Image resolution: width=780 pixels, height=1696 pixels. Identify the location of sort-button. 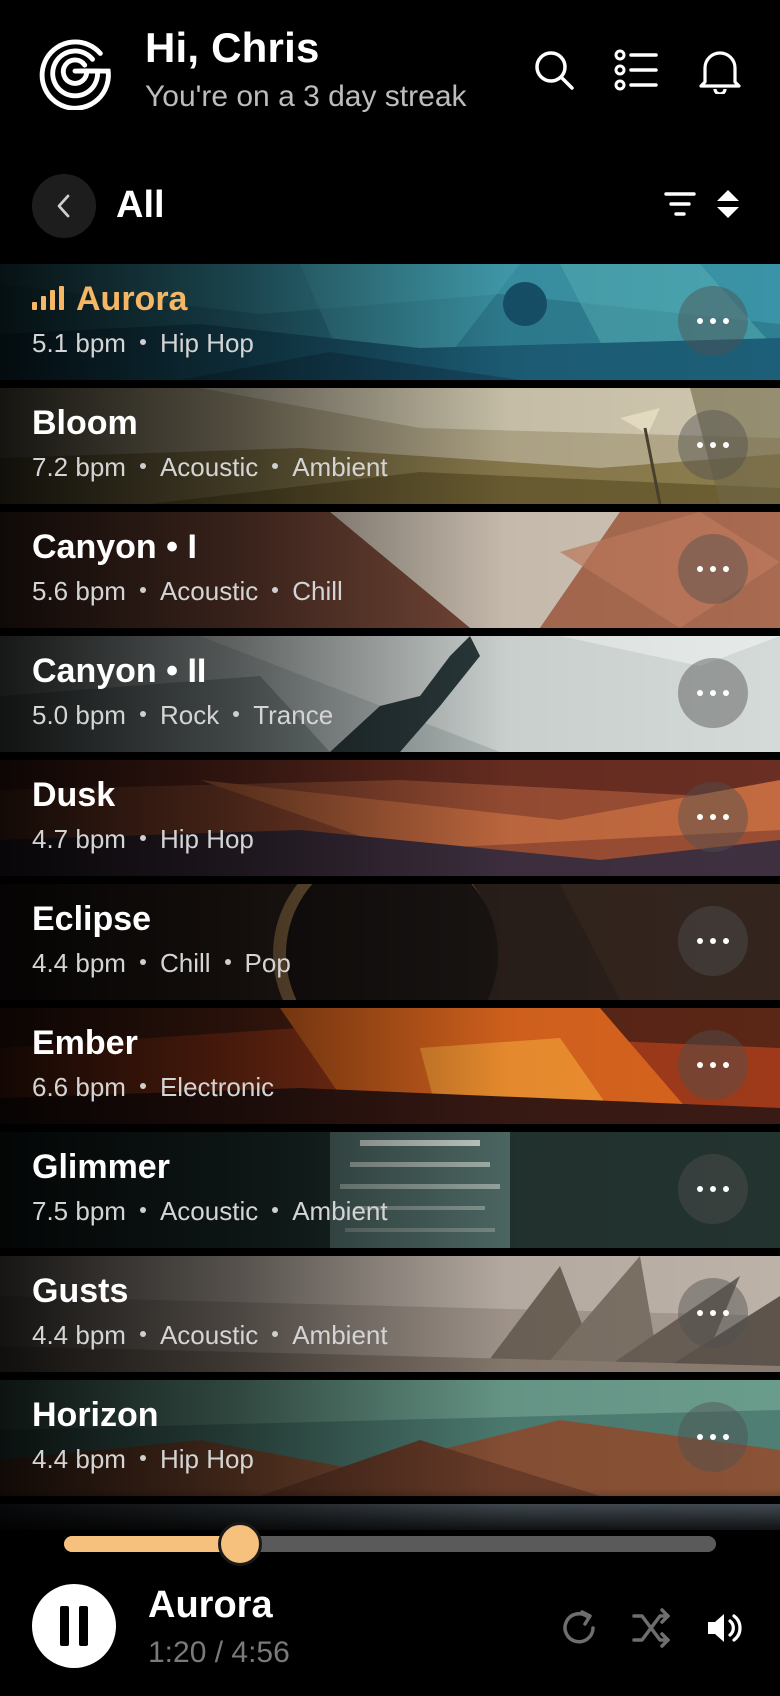
(728, 204).